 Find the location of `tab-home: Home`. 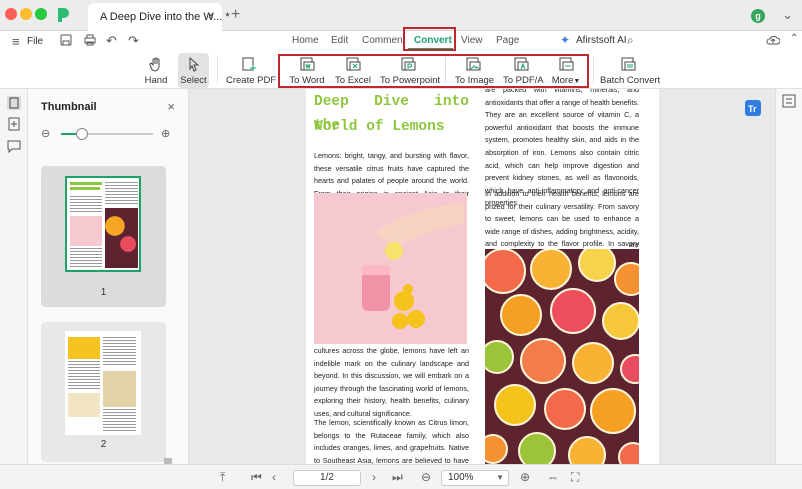

tab-home: Home is located at coordinates (305, 40).